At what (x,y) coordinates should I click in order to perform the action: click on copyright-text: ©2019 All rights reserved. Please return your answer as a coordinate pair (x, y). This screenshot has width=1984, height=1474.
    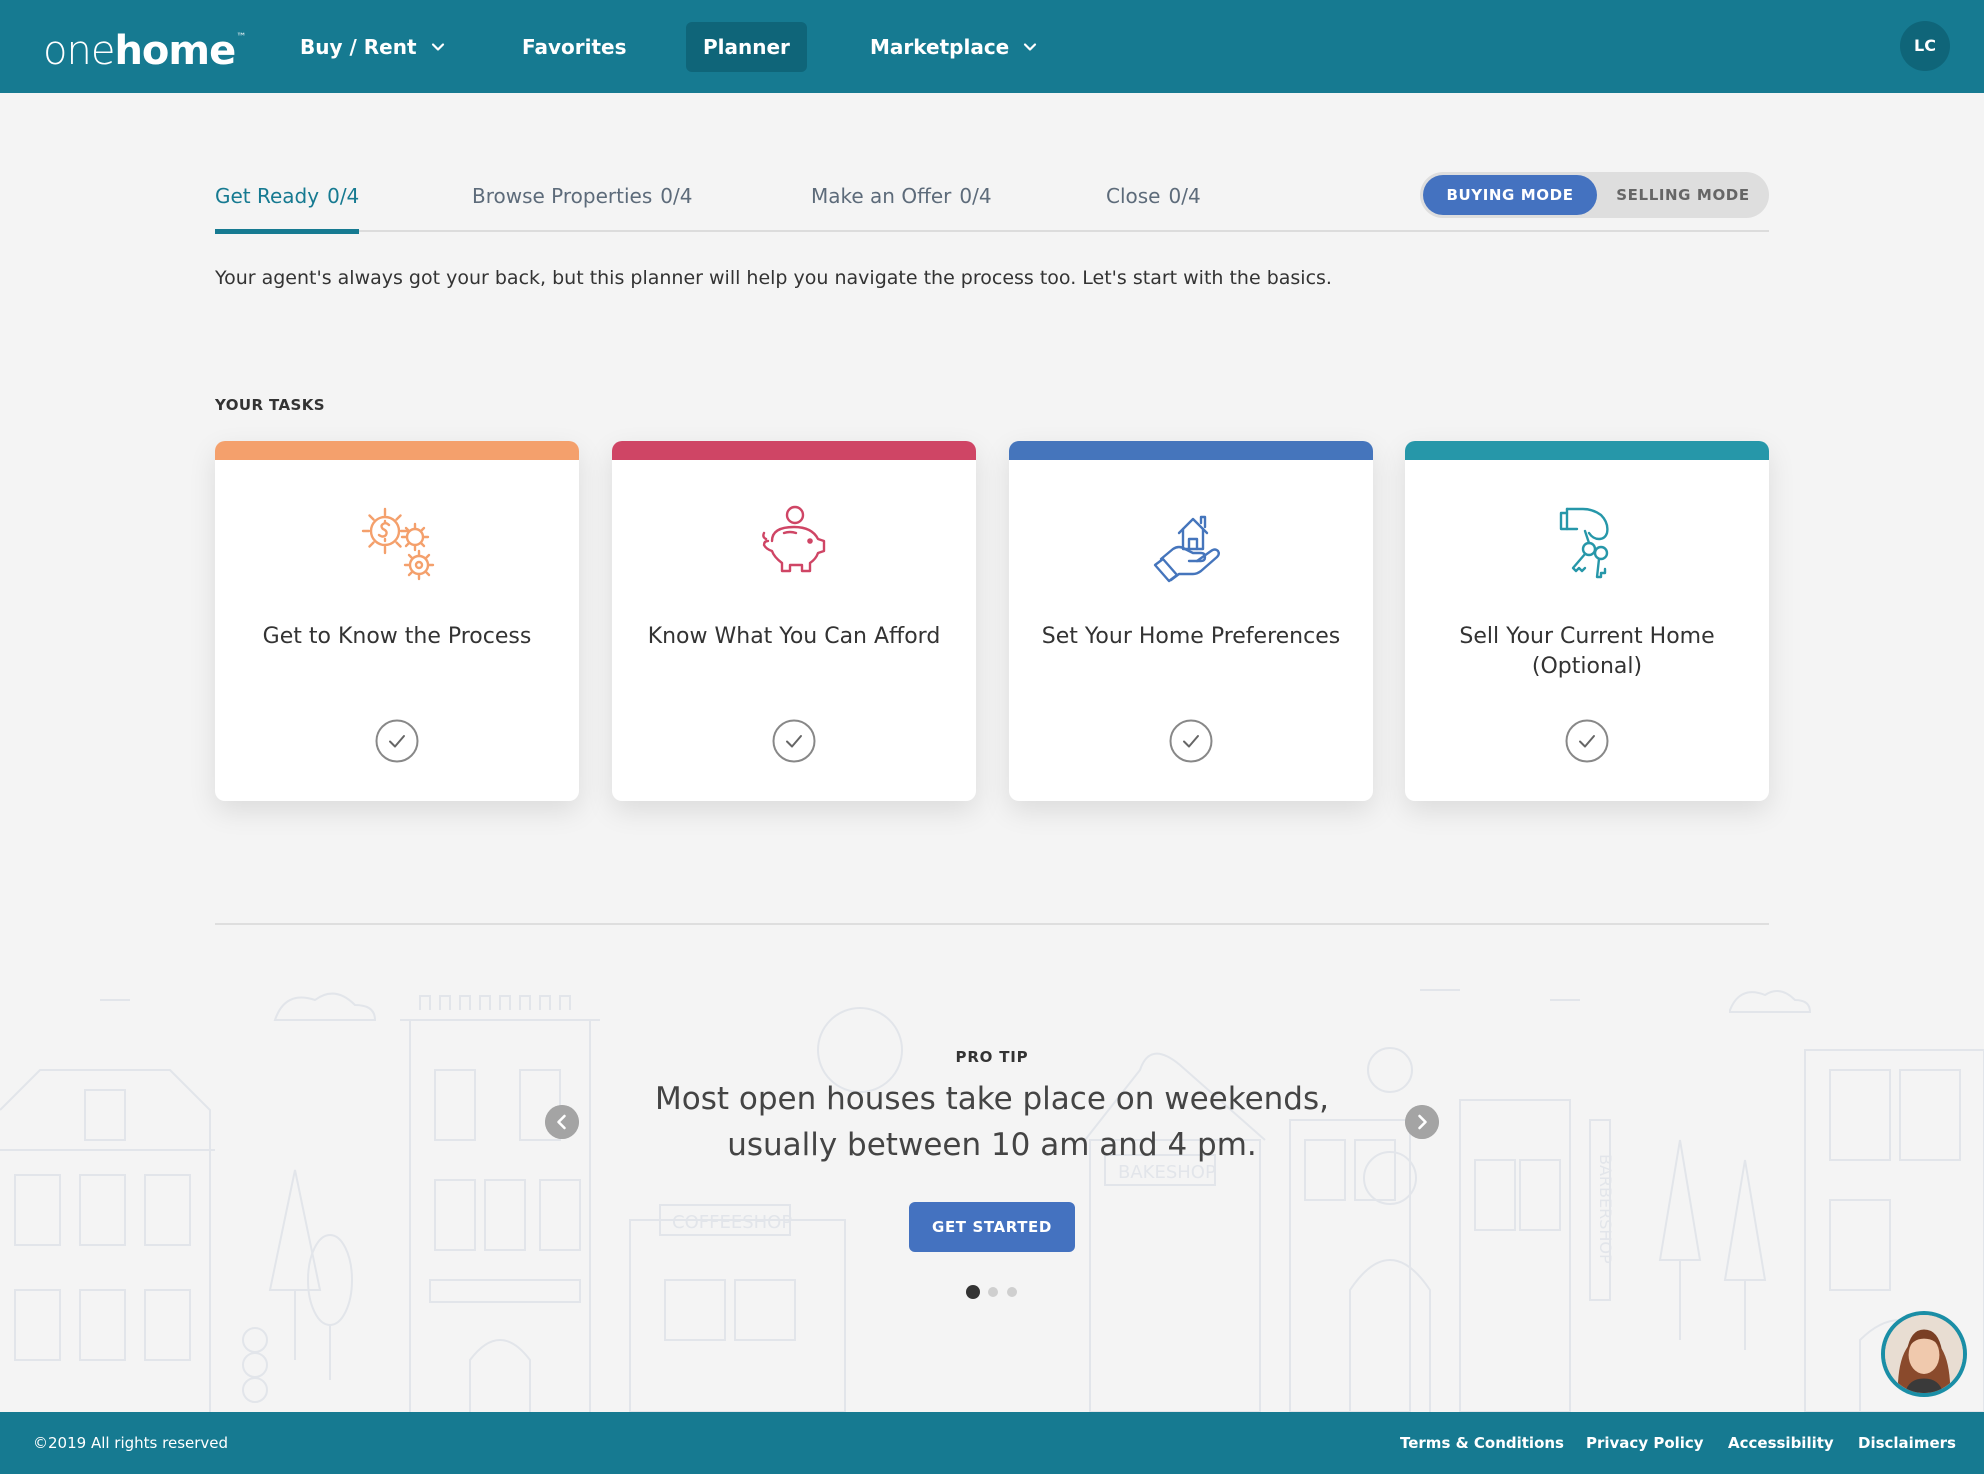
    Looking at the image, I should click on (131, 1443).